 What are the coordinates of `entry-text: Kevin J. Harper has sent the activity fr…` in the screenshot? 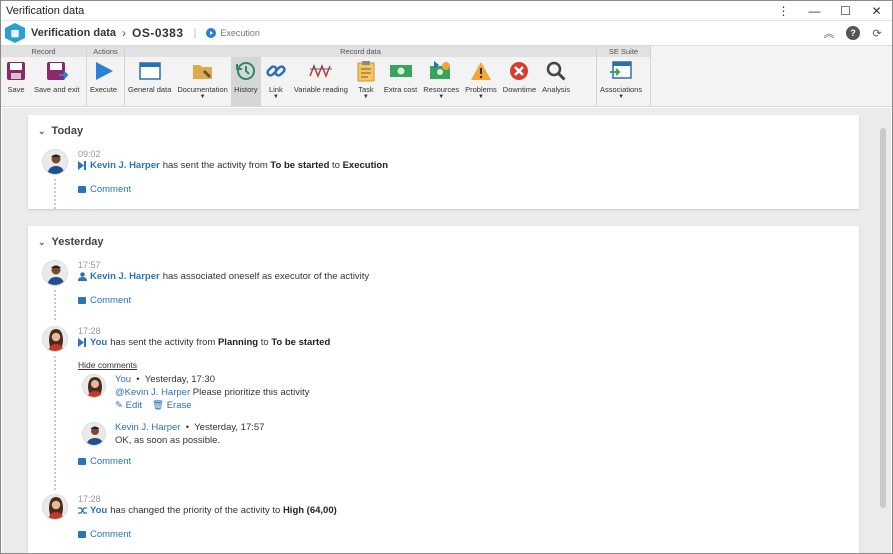 It's located at (438, 165).